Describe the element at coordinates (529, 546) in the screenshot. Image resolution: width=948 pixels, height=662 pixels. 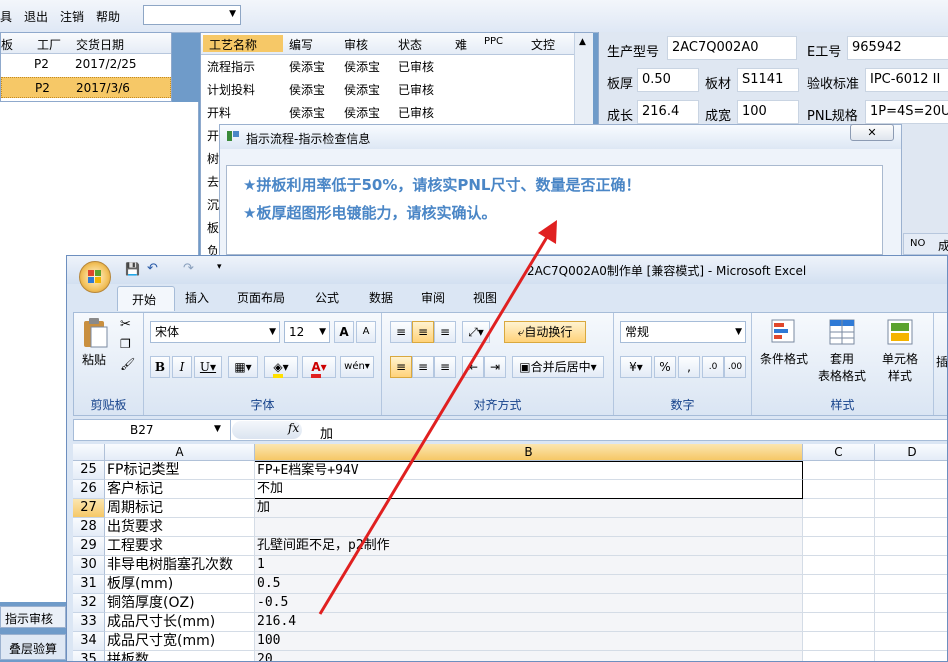
I see `cell-b: 孔壁间距不足，p2制作` at that location.